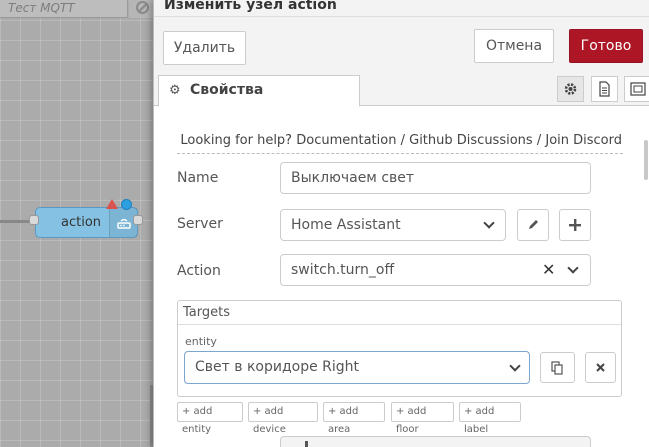  I want to click on action-select-value: switch.turn_off, so click(343, 270).